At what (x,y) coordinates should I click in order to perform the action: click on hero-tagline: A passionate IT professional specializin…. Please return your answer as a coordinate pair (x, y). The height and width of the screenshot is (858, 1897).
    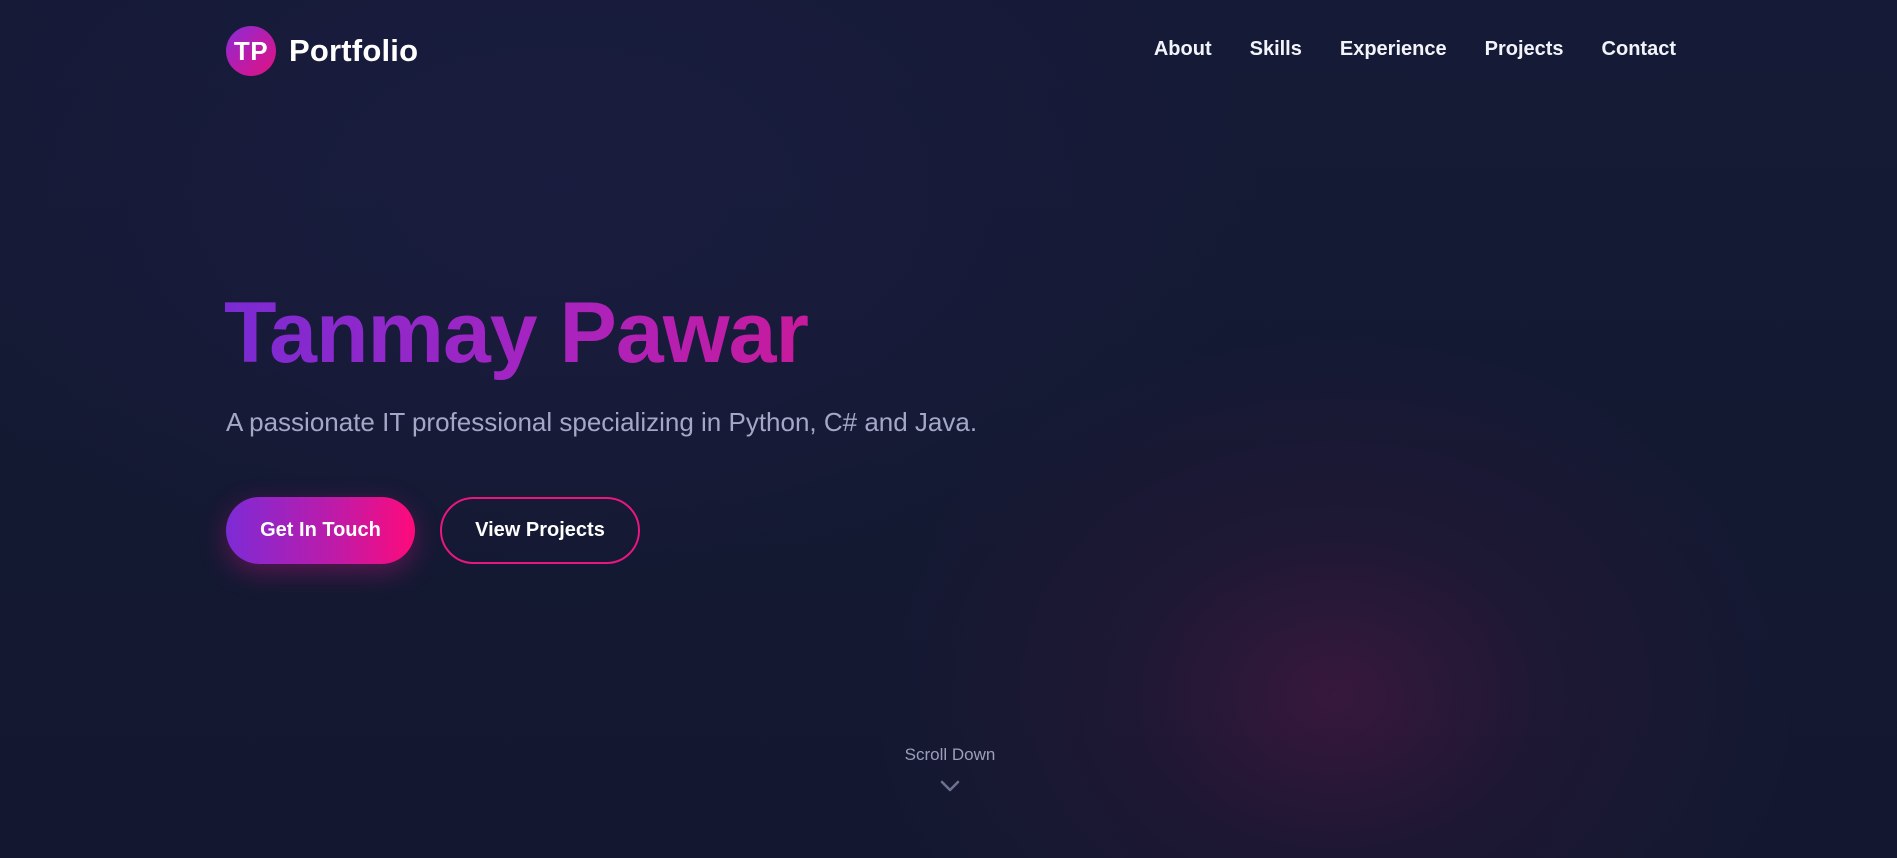
    Looking at the image, I should click on (602, 422).